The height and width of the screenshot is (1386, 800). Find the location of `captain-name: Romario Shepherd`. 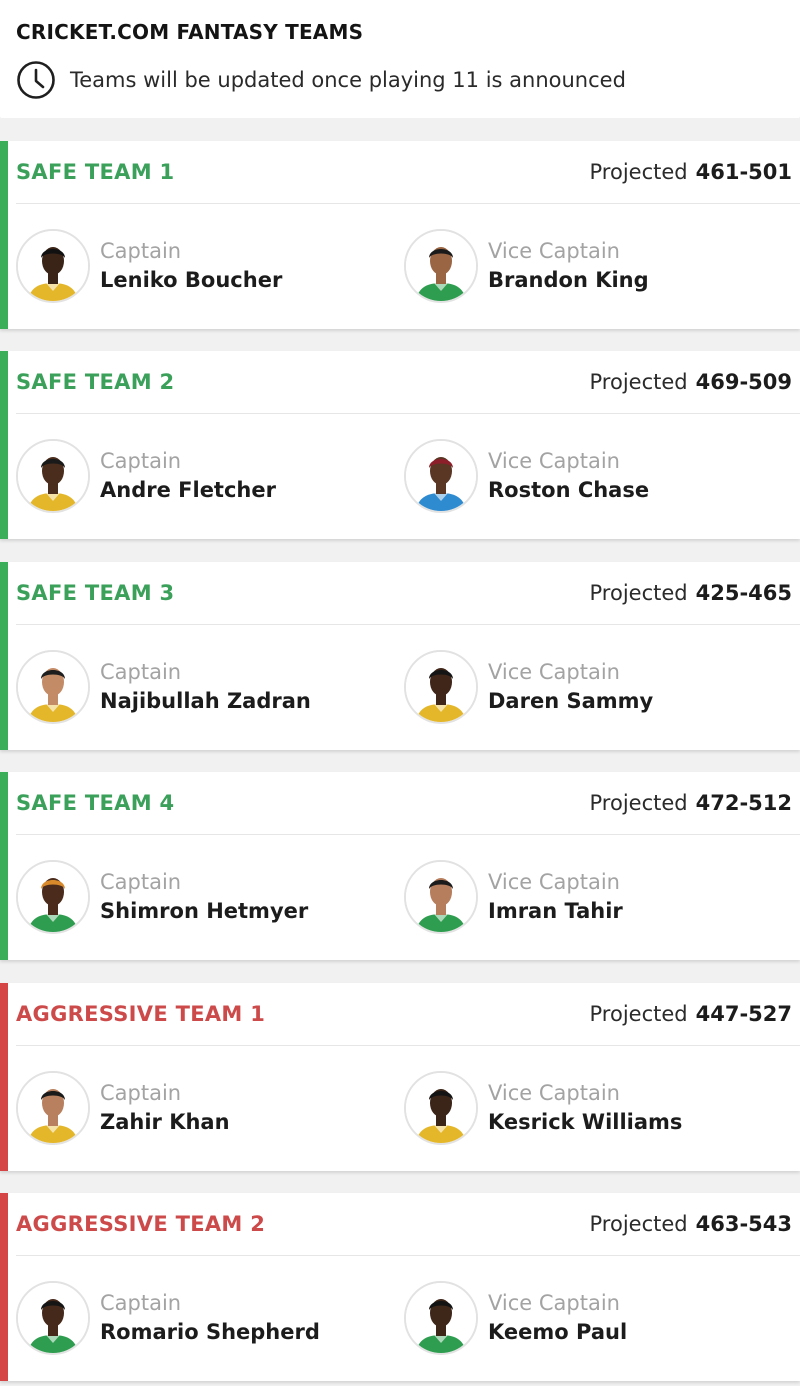

captain-name: Romario Shepherd is located at coordinates (210, 1332).